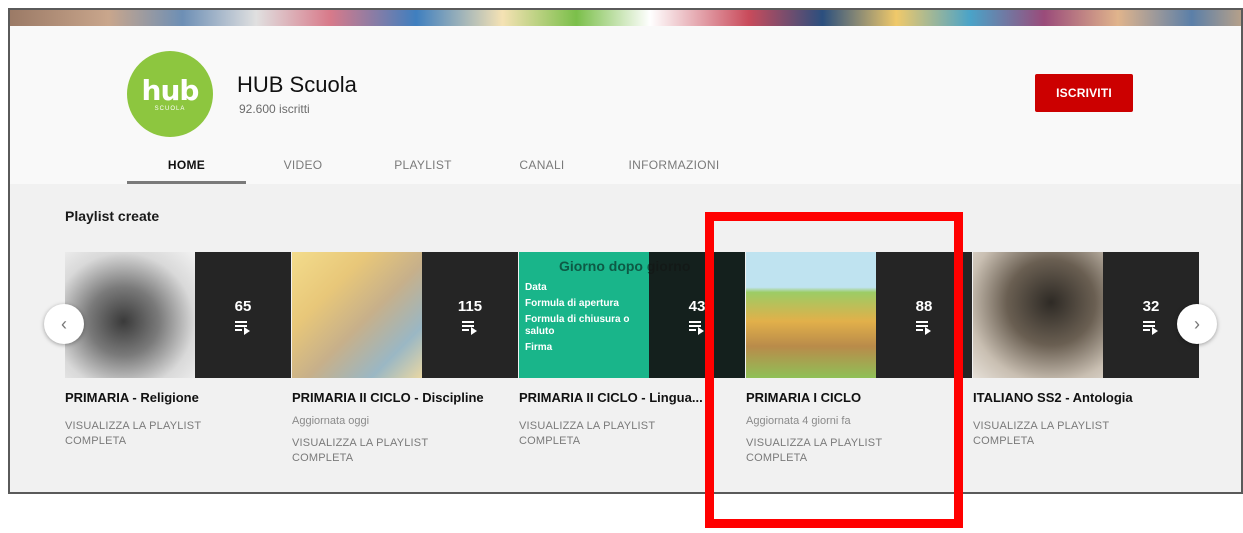 The width and height of the screenshot is (1243, 533). I want to click on channel-tabs: HOME VIDEO PLAYLIST CANALI INFORMAZIONI, so click(438, 165).